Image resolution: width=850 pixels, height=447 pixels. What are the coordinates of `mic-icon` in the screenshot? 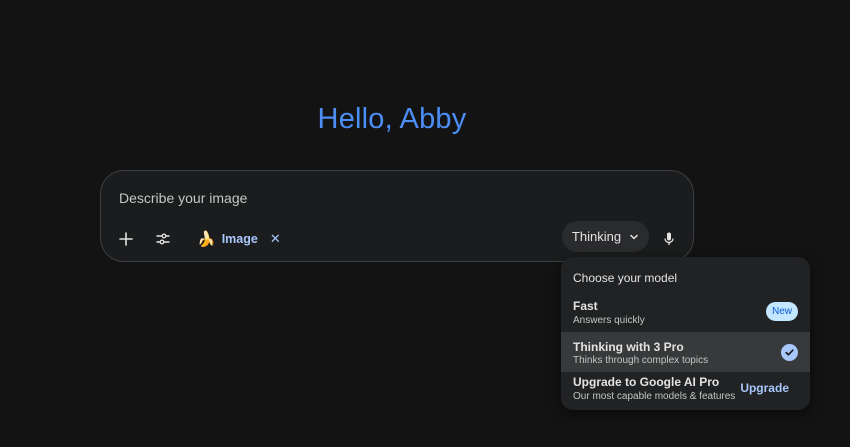 It's located at (669, 238).